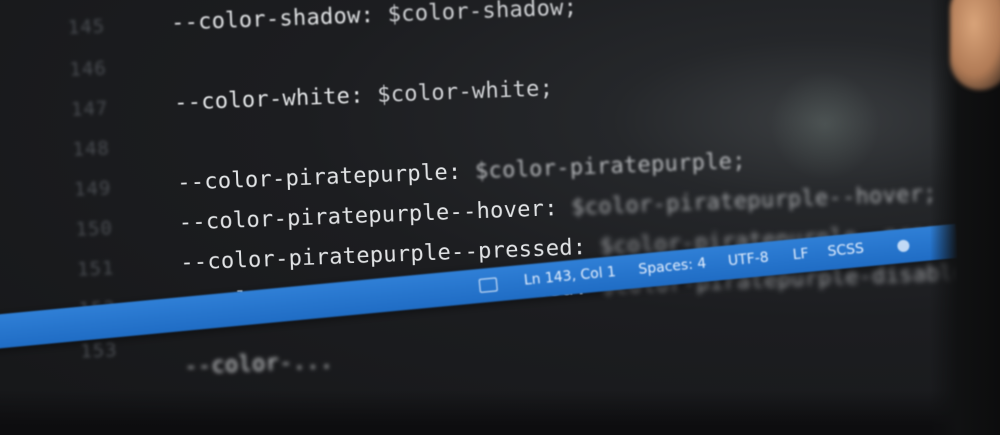 The height and width of the screenshot is (435, 1000). I want to click on line-number: 151, so click(95, 269).